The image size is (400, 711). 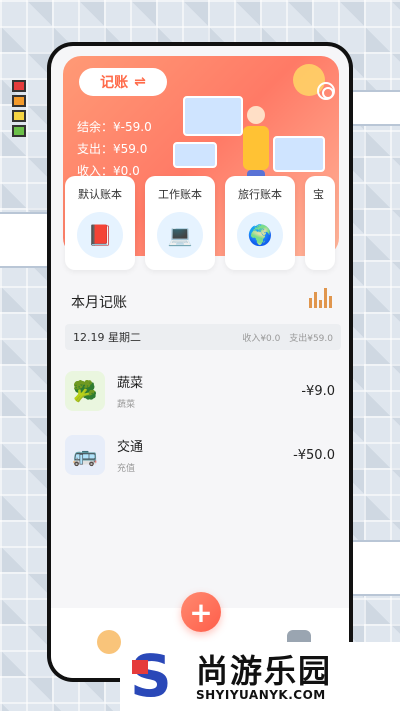 I want to click on add-record-button: +, so click(x=201, y=612).